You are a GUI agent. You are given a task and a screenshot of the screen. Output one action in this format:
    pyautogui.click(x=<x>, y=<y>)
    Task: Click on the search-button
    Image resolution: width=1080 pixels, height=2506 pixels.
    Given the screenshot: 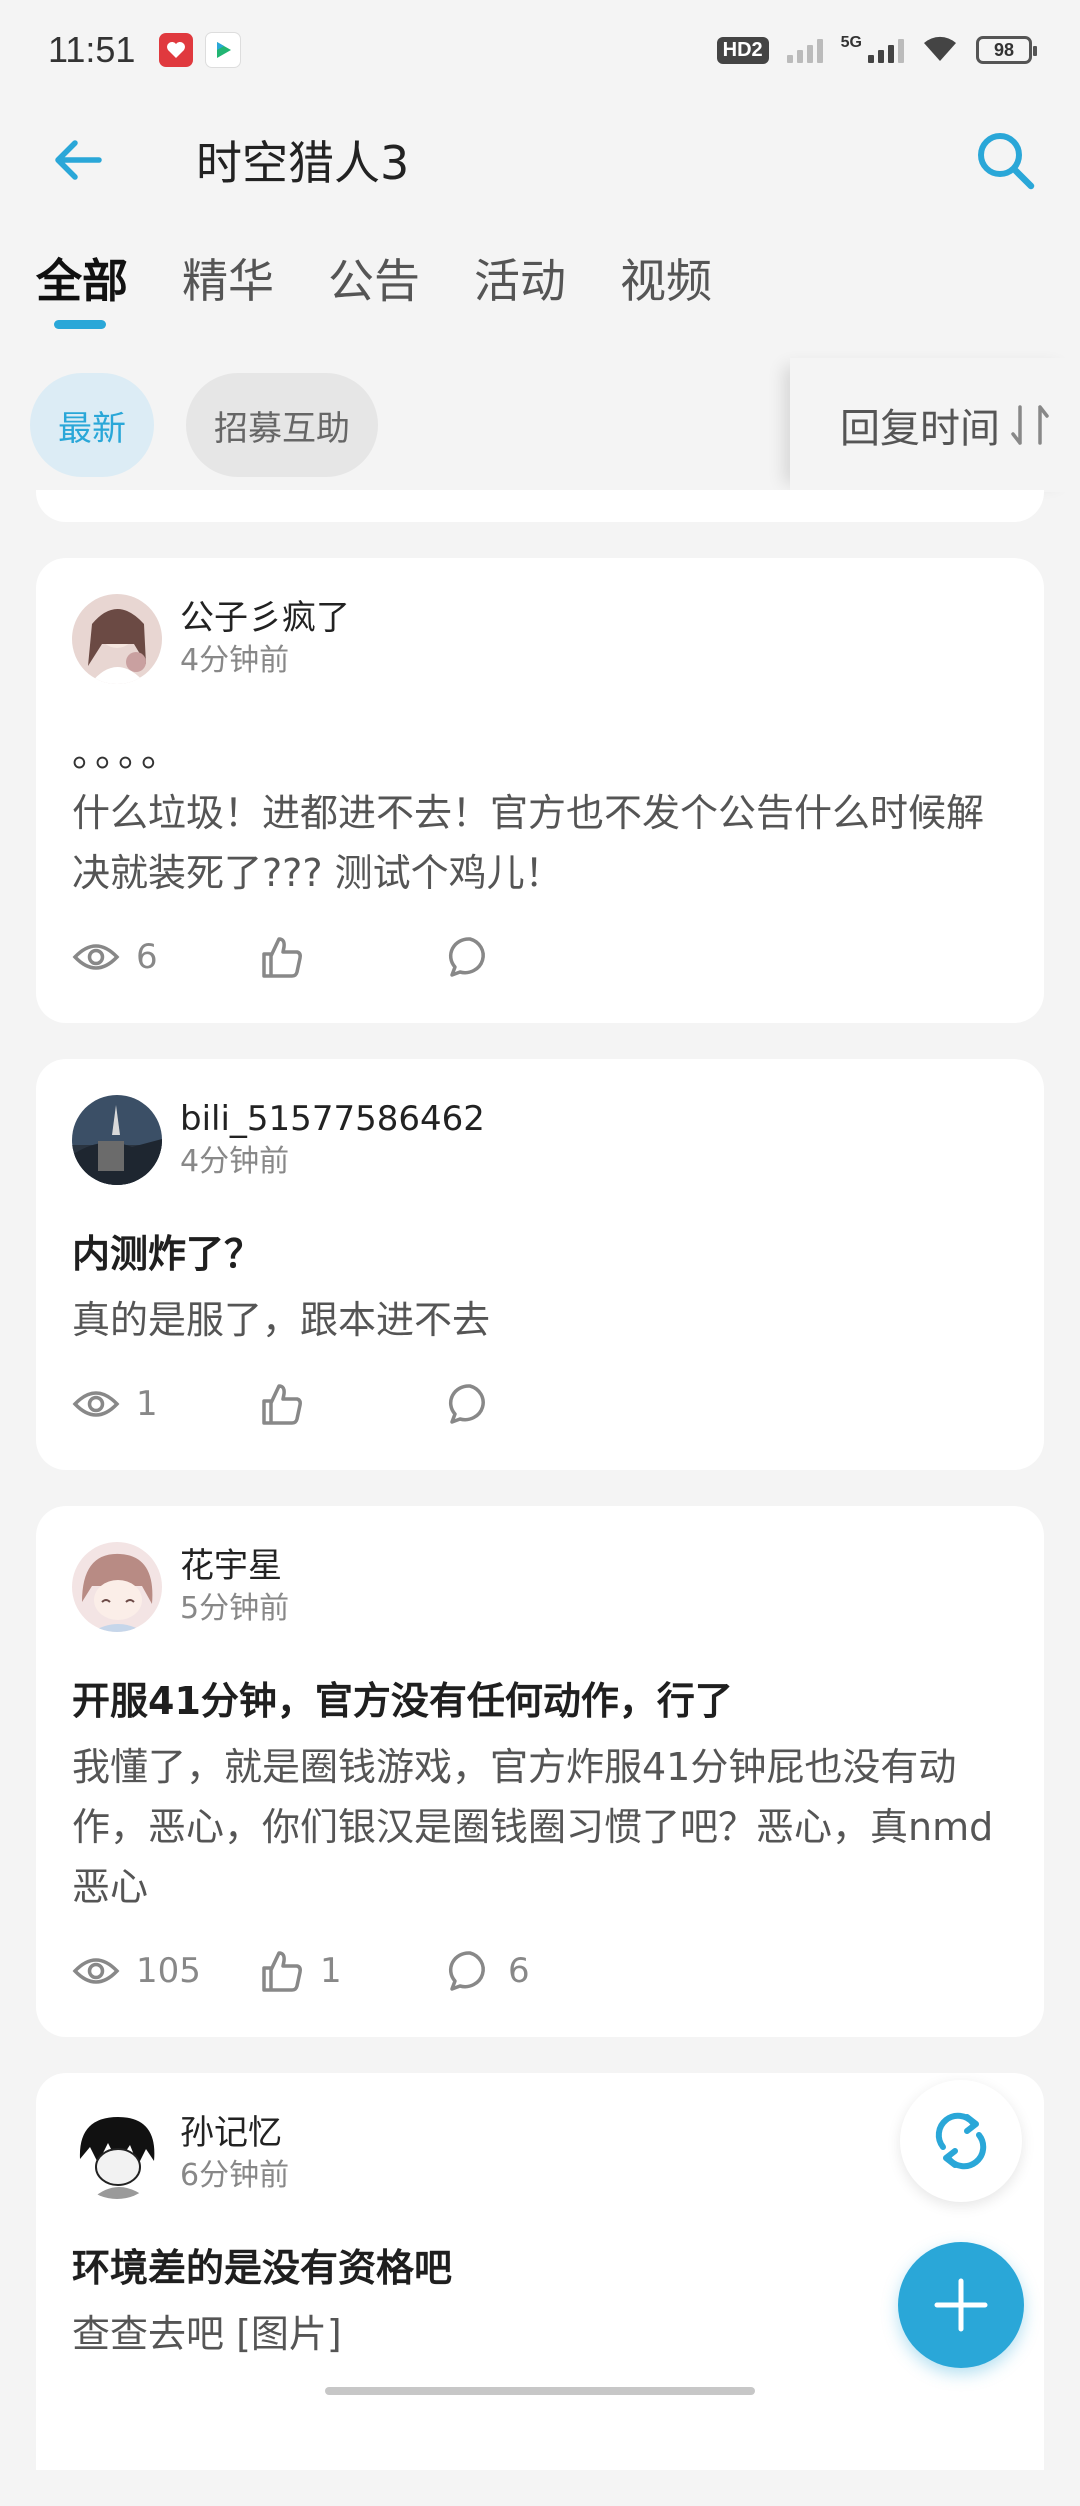 What is the action you would take?
    pyautogui.click(x=1005, y=160)
    